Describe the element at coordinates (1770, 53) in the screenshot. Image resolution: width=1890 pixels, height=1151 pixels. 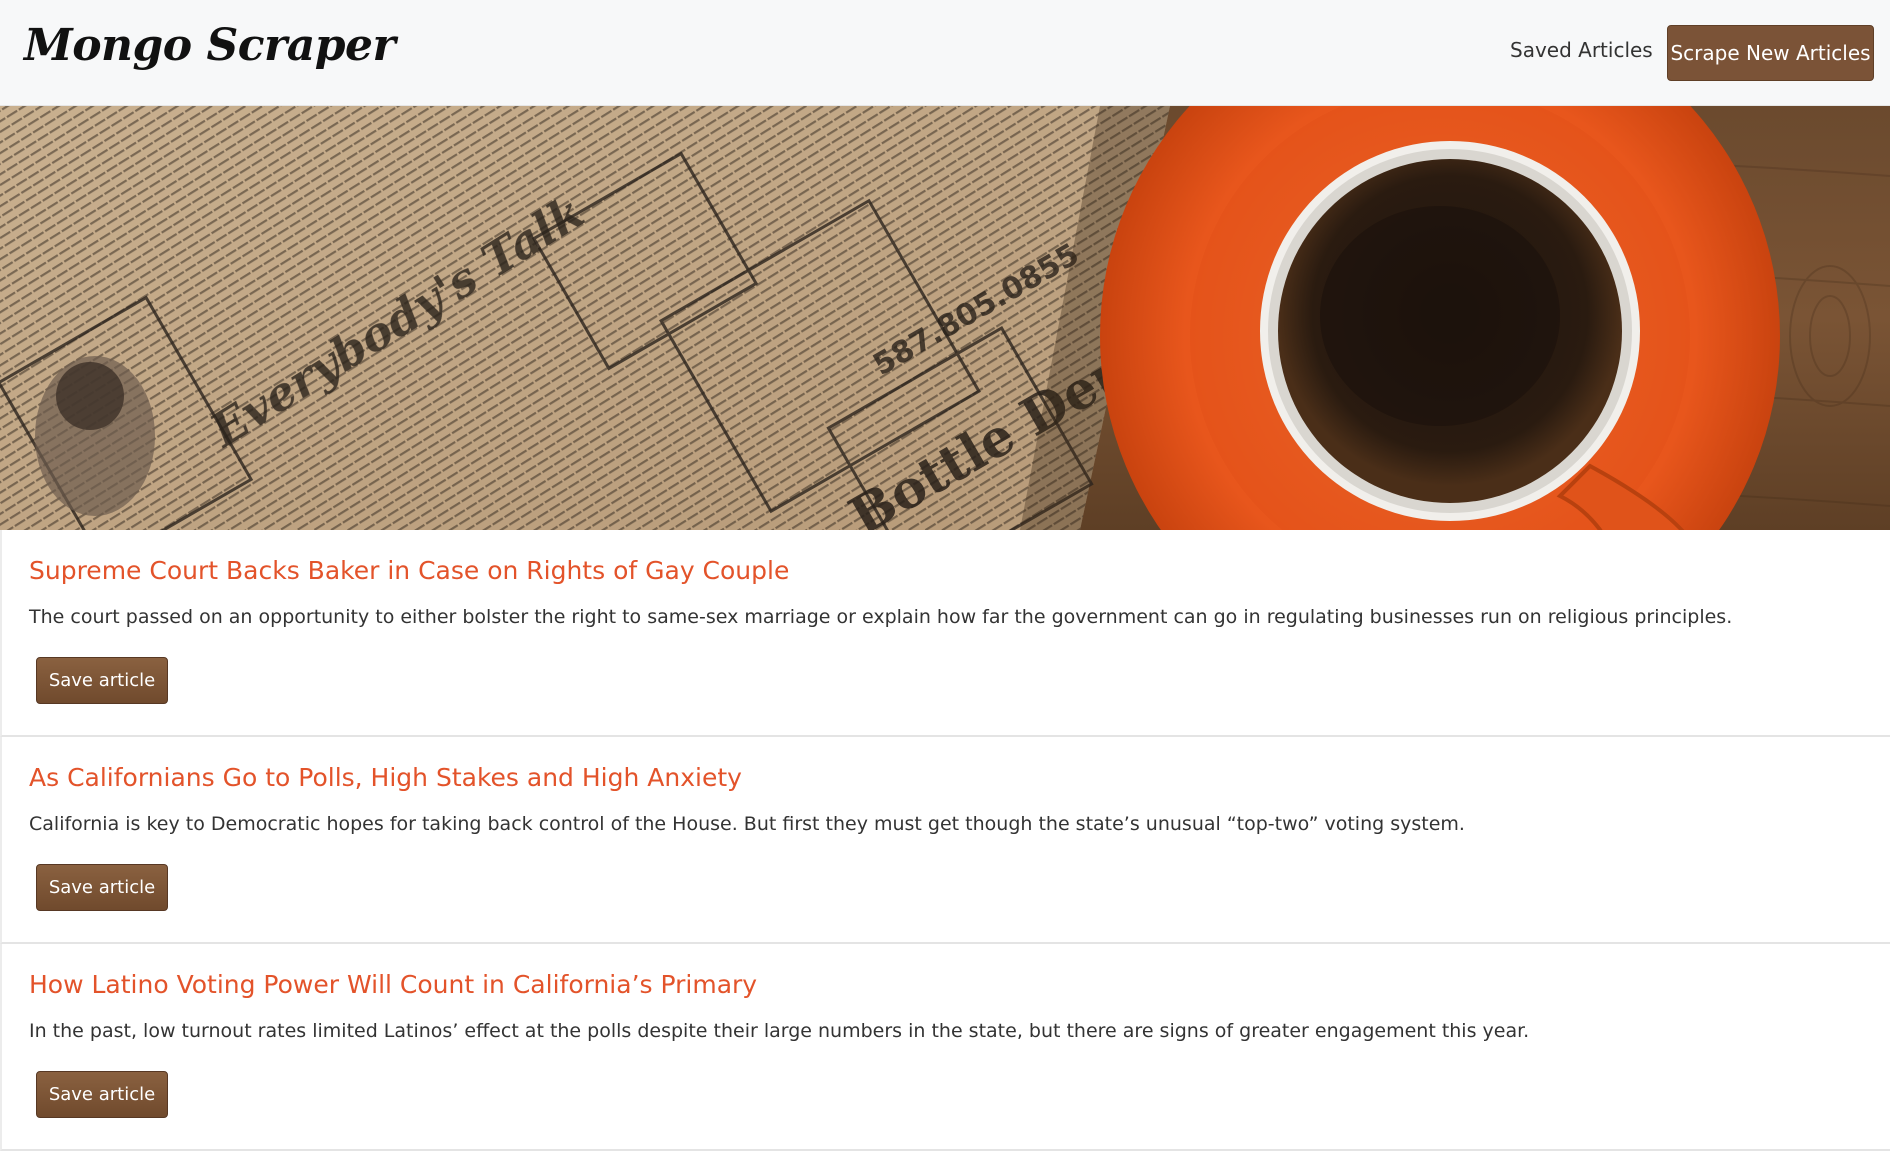
I see `scrape-new-articles-button: Scrape New Articles` at that location.